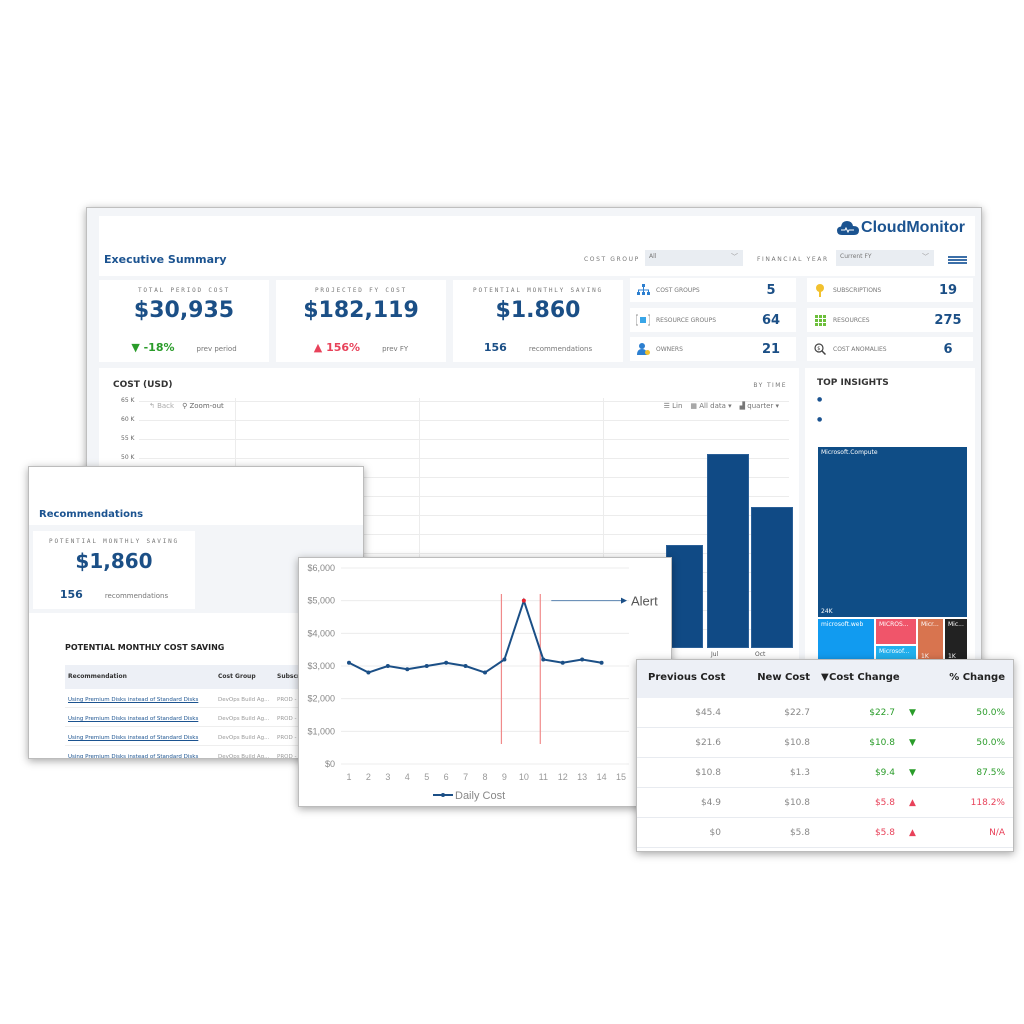  What do you see at coordinates (882, 713) in the screenshot?
I see `cost-change: $22.7` at bounding box center [882, 713].